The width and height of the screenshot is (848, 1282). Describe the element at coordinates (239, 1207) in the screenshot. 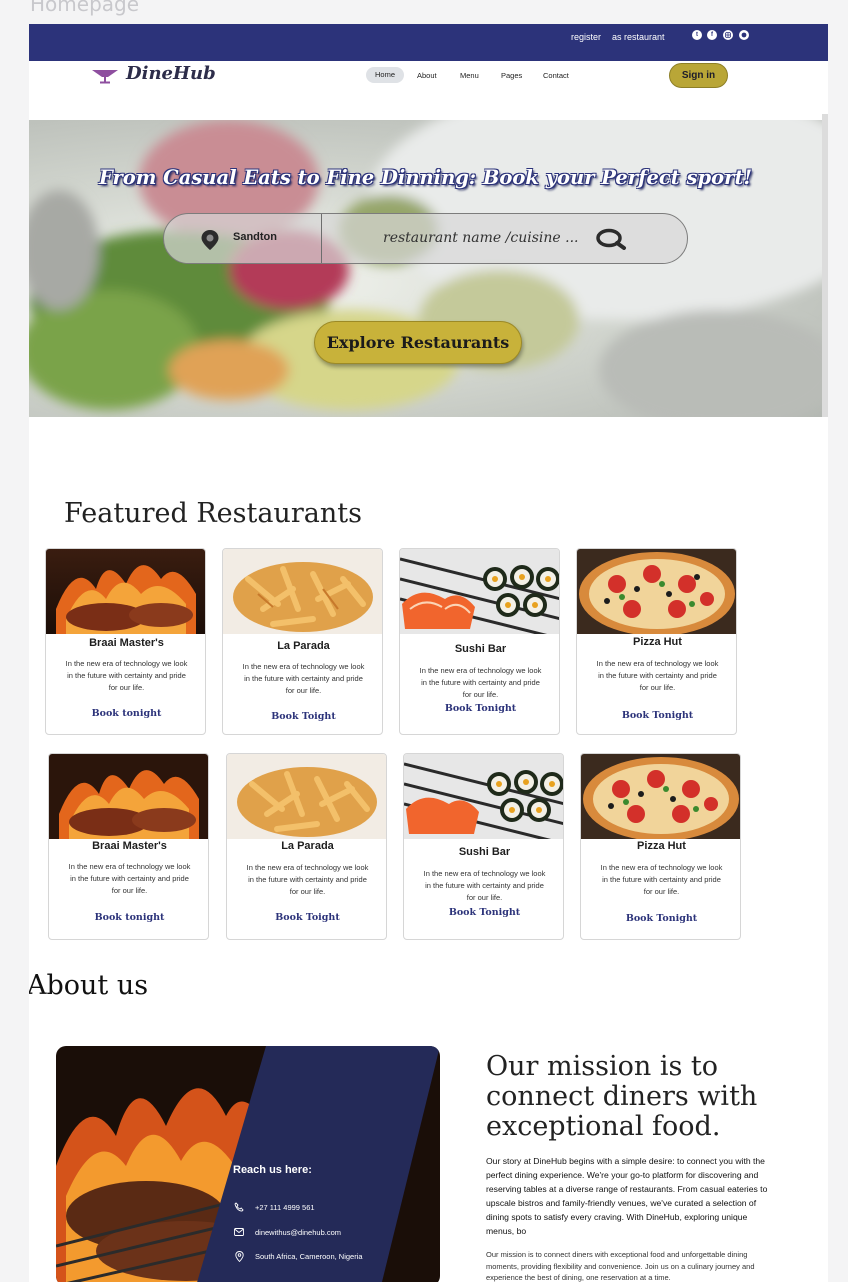

I see `phone-icon` at that location.